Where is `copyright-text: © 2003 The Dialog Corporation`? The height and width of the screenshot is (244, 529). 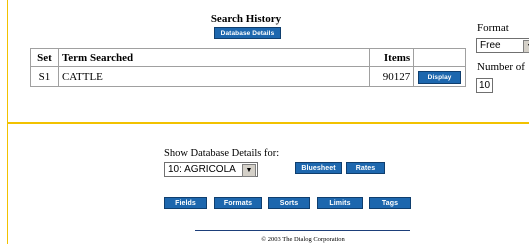
copyright-text: © 2003 The Dialog Corporation is located at coordinates (303, 239).